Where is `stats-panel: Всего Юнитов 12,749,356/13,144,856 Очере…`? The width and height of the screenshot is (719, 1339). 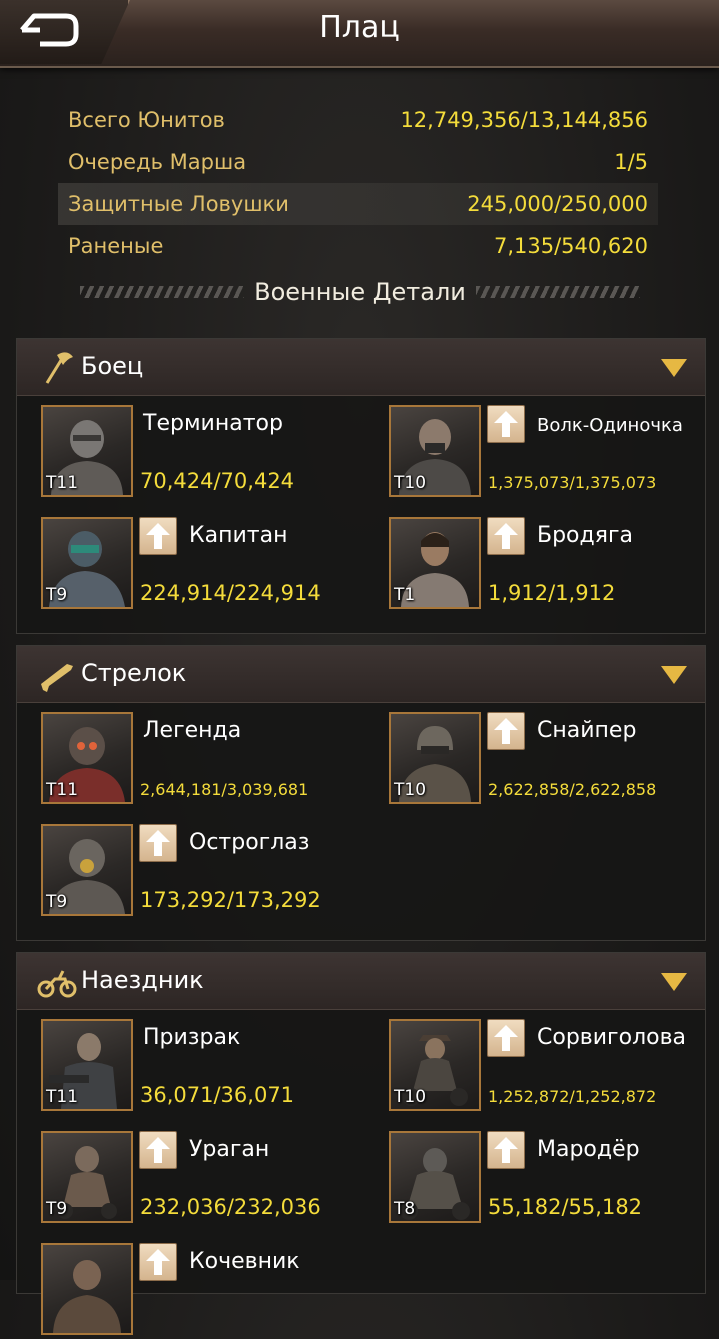 stats-panel: Всего Юнитов 12,749,356/13,144,856 Очере… is located at coordinates (358, 183).